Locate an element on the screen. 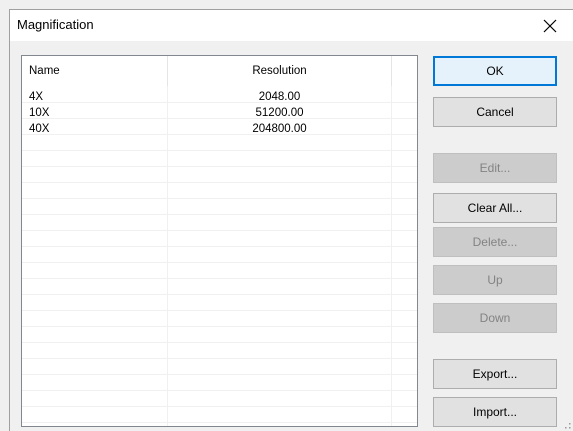  resize-grip-icon is located at coordinates (568, 426).